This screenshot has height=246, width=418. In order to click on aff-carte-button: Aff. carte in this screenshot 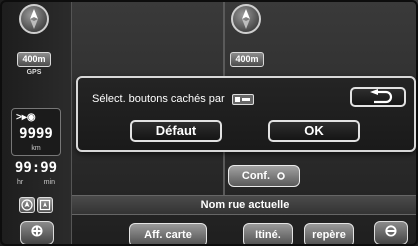, I will do `click(168, 234)`.